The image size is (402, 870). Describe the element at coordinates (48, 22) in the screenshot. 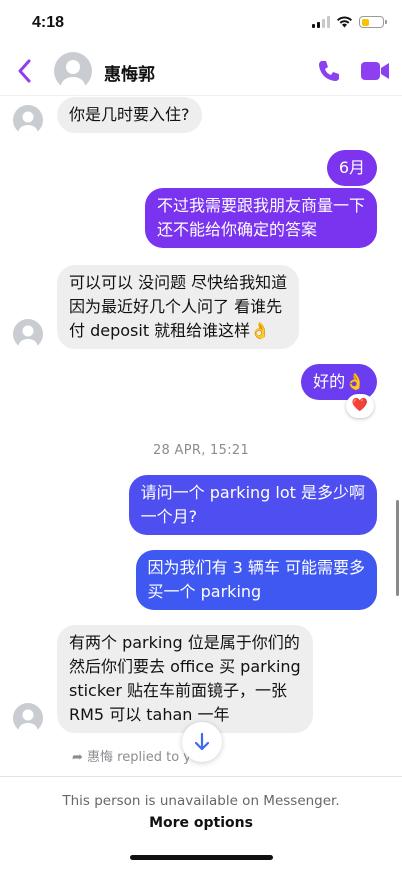

I see `status-time: 4:18` at that location.